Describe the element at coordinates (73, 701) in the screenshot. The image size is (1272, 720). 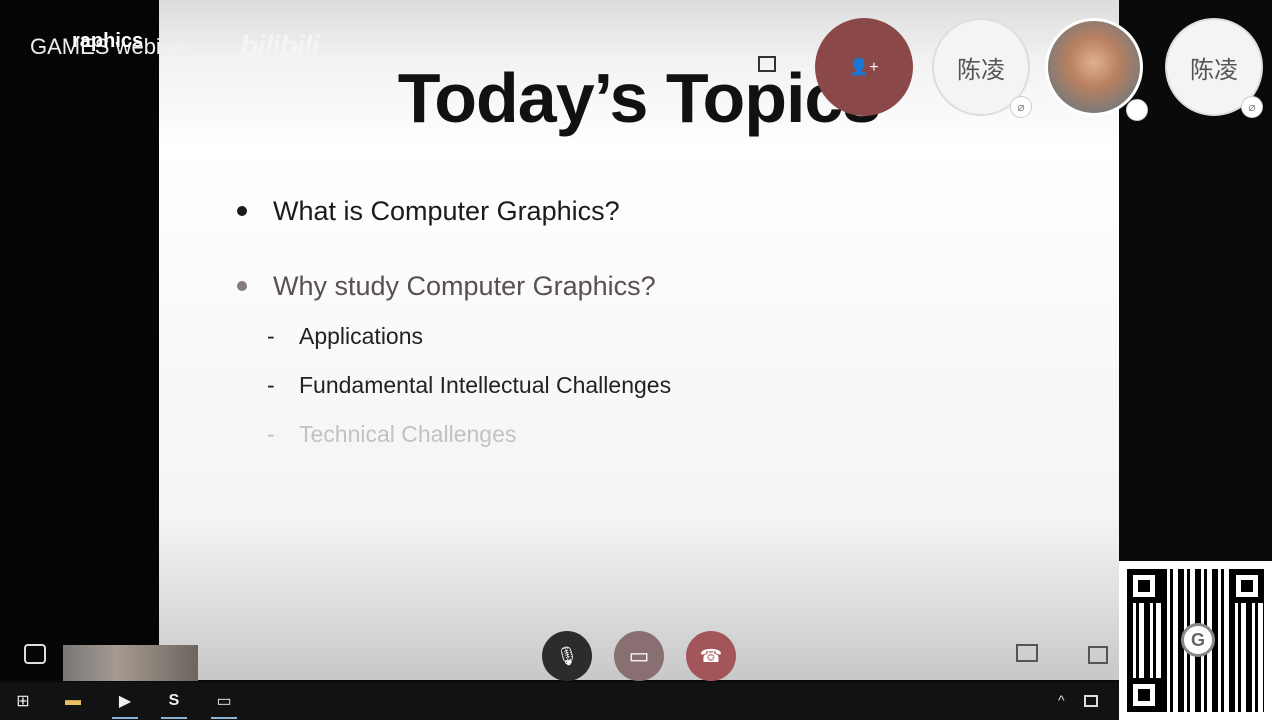
I see `folder-icon: ▬` at that location.